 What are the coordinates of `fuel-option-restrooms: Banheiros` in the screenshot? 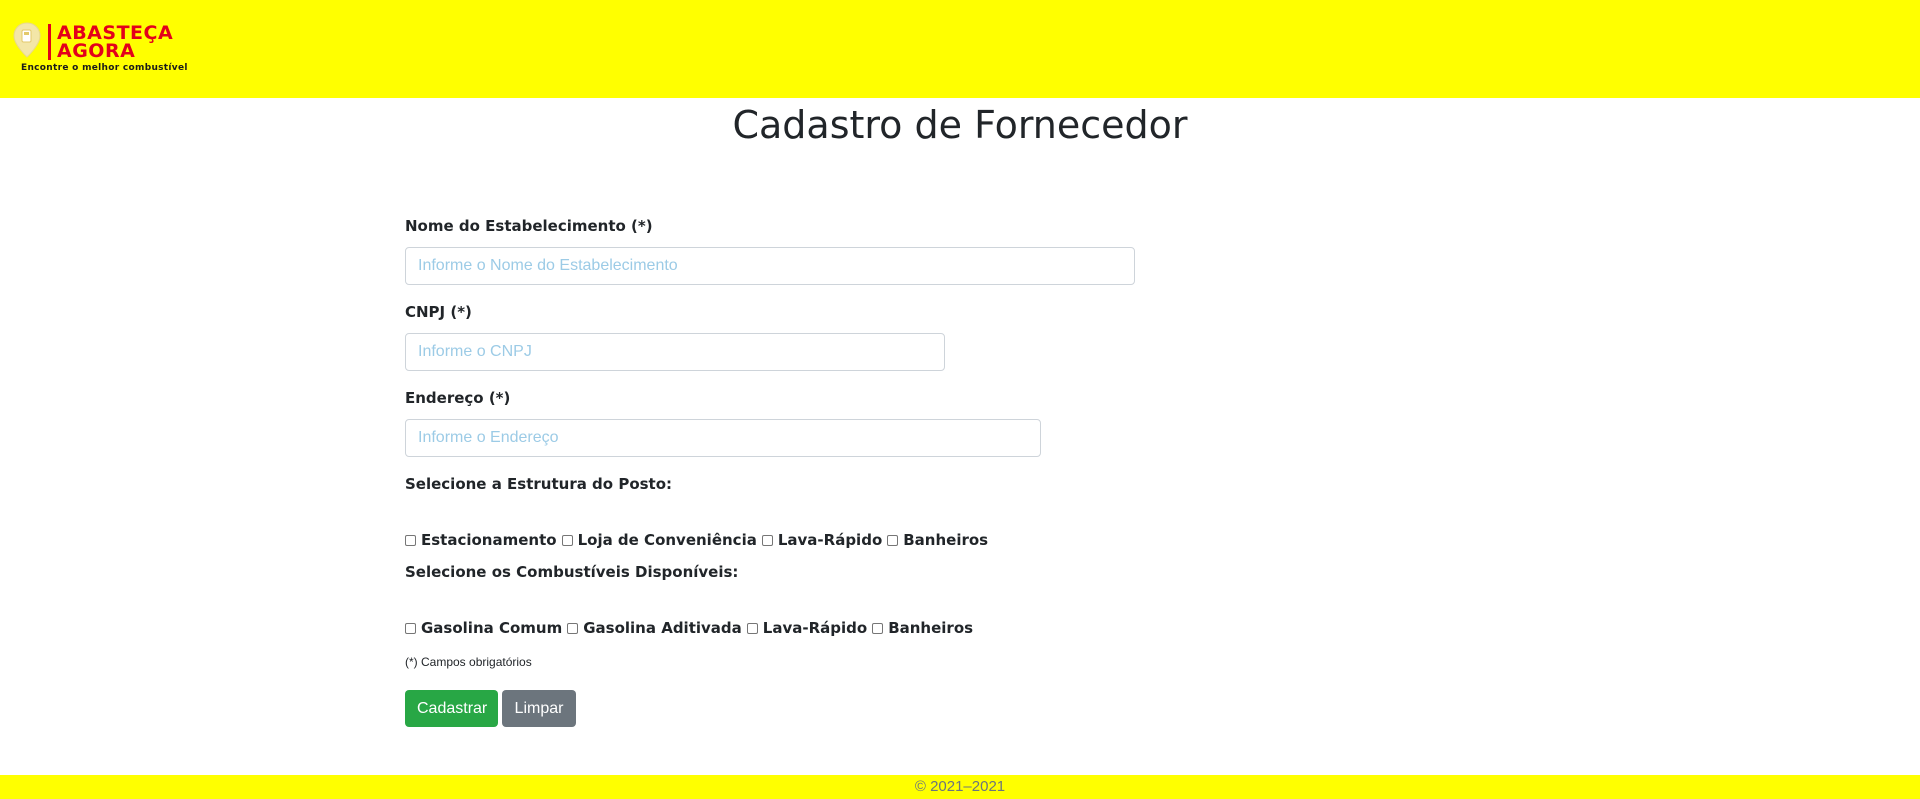 It's located at (922, 628).